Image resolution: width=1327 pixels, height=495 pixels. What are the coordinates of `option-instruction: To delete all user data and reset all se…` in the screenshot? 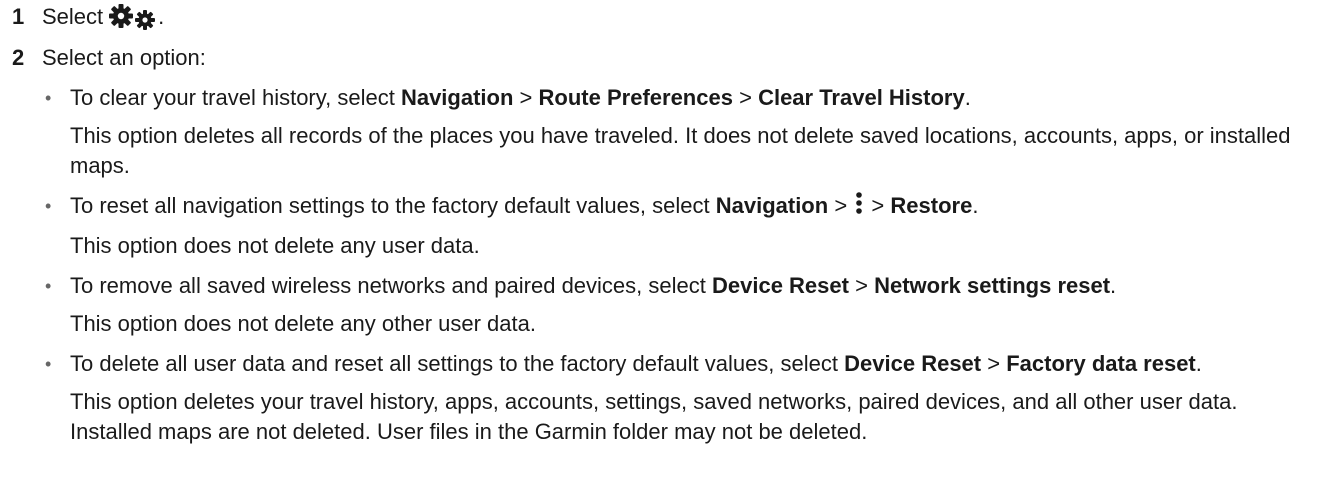 It's located at (636, 364).